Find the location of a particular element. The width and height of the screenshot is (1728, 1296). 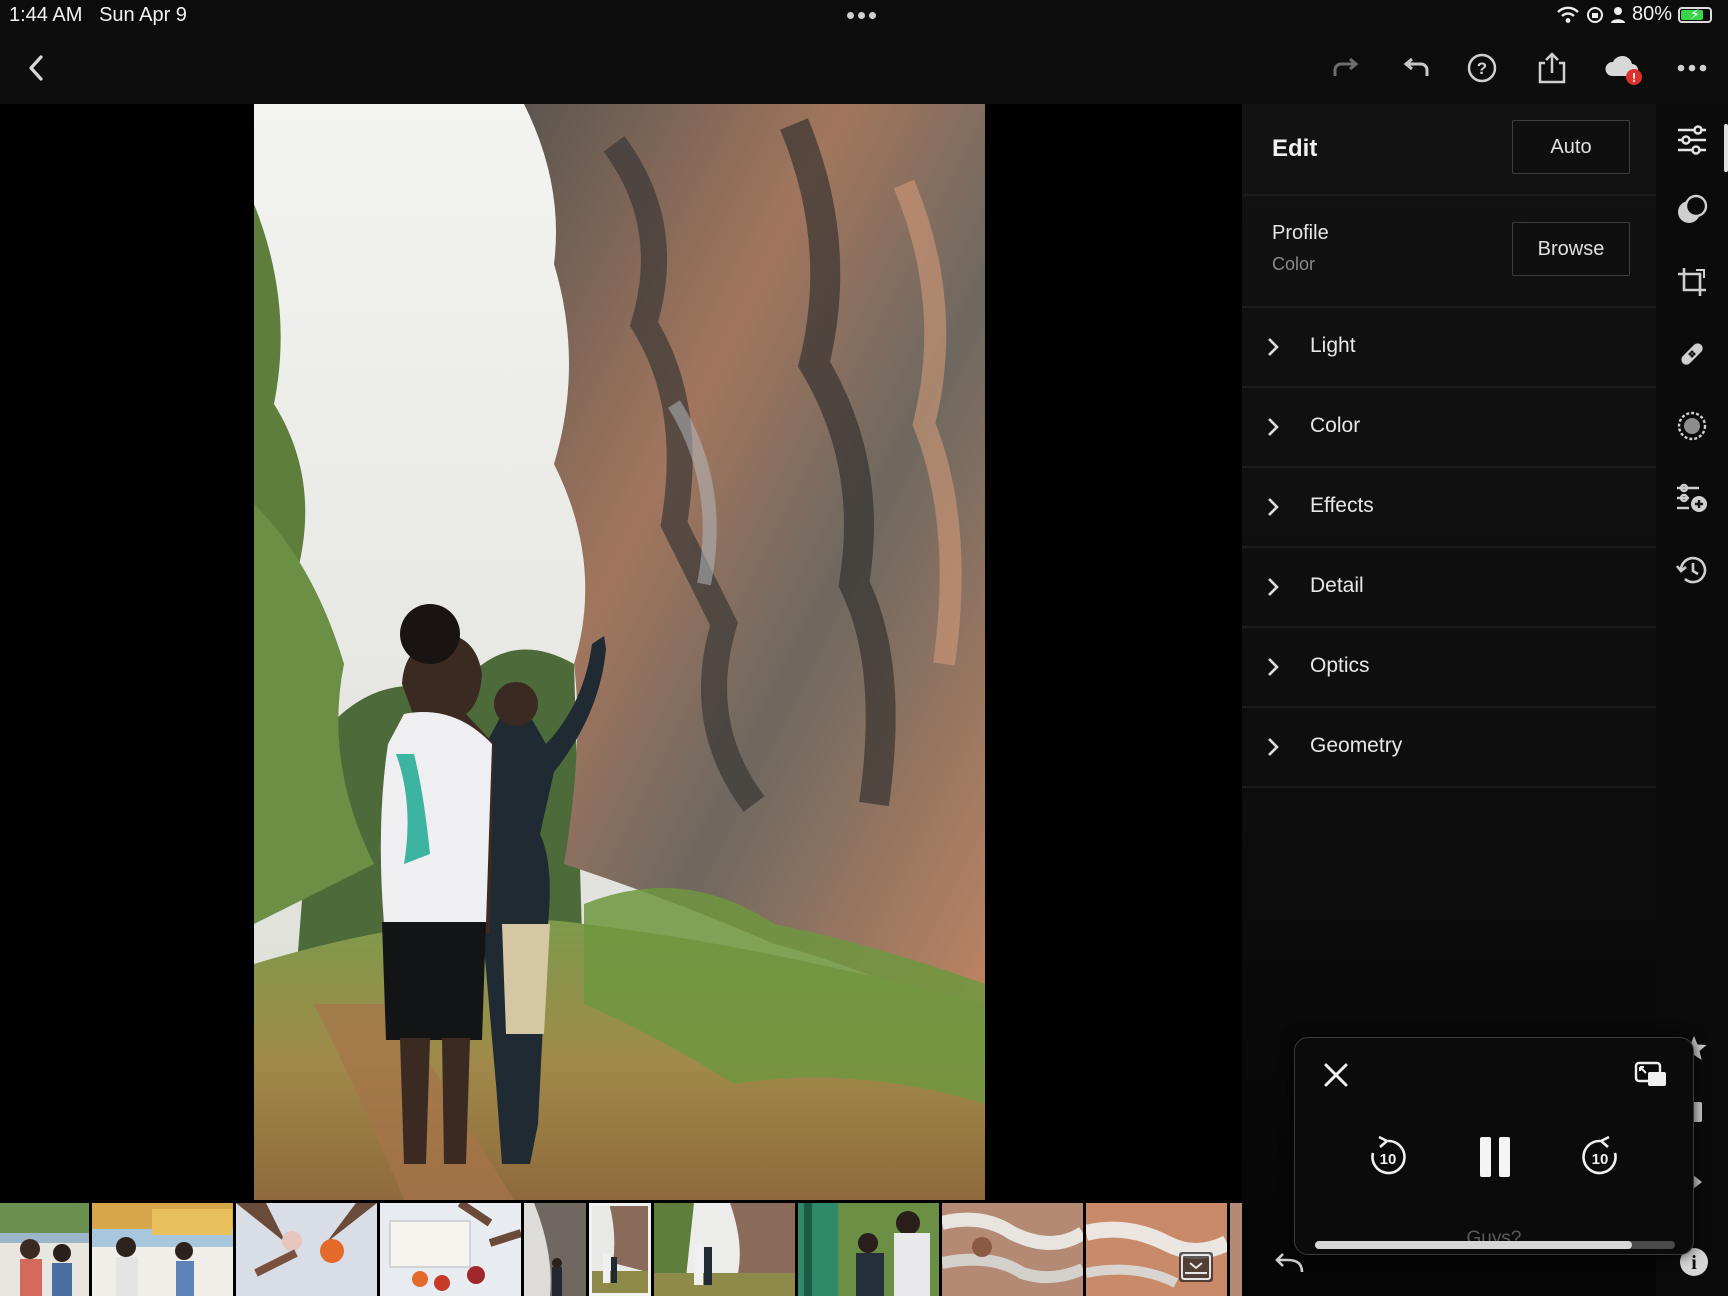

video-pip: 10 10 Guys? is located at coordinates (1494, 1146).